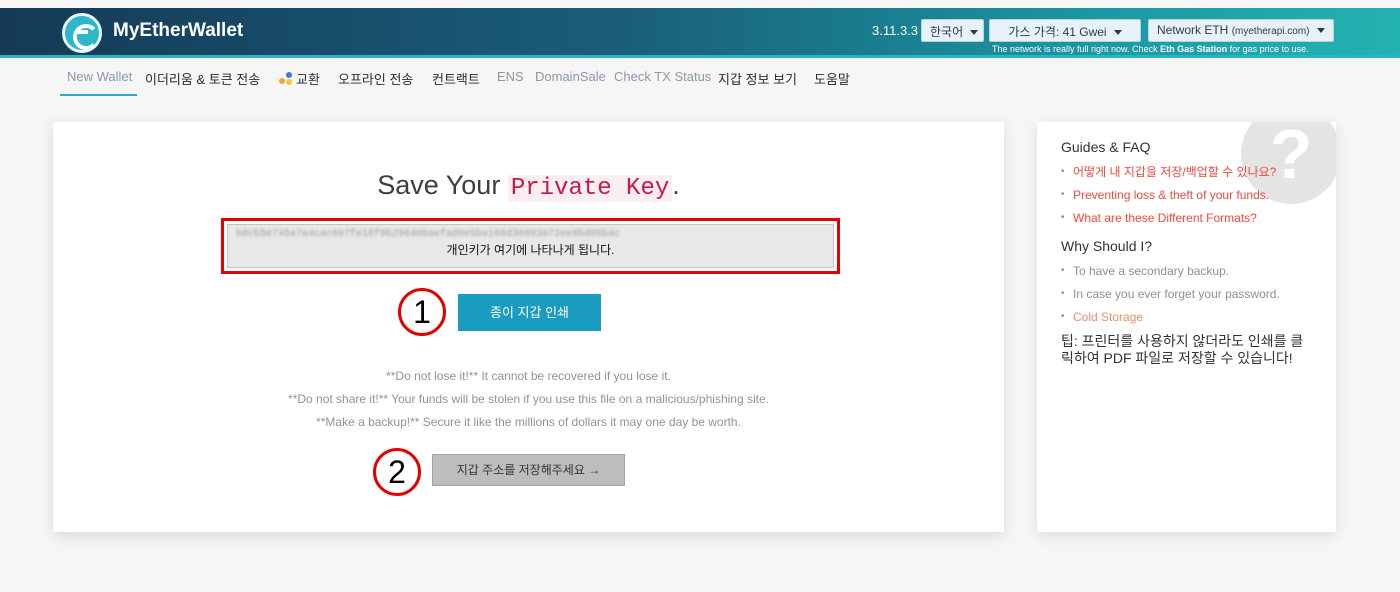  Describe the element at coordinates (1168, 175) in the screenshot. I see `guide-link-backup: 어떻게 내 지갑을 저장/백업할 수 있나요?` at that location.